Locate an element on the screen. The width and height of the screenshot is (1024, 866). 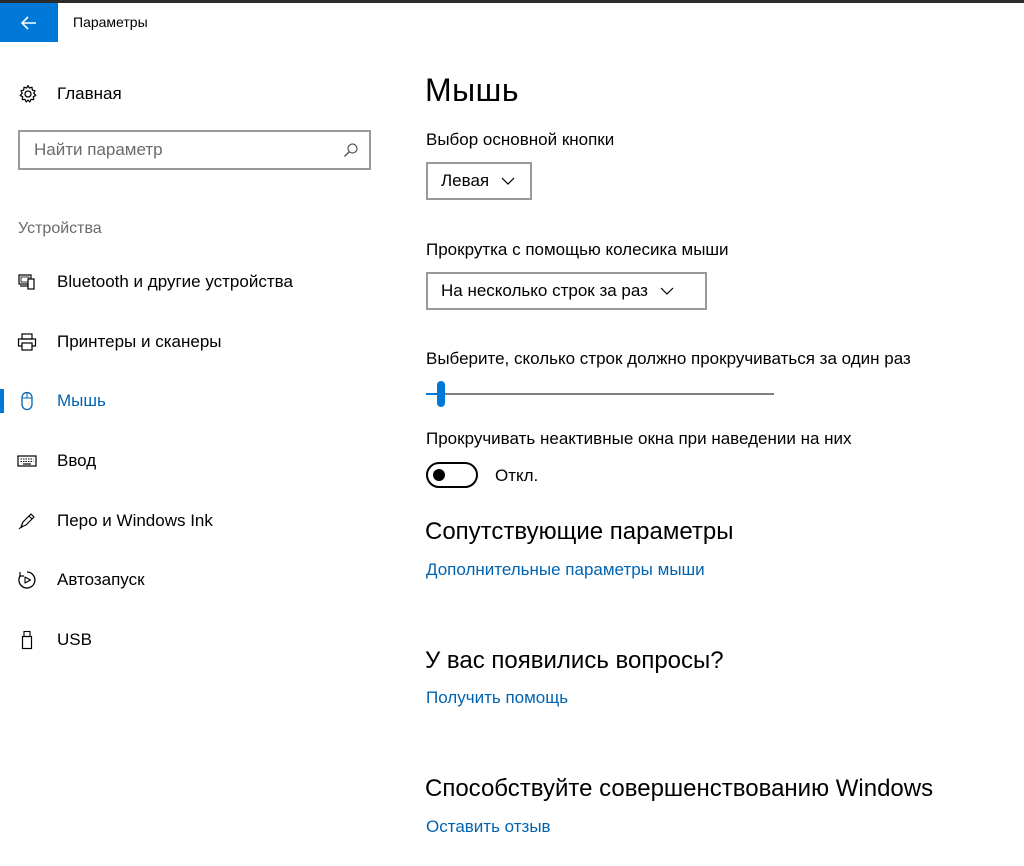
sidebar-item-bluetooth: Bluetooth и другие устройства is located at coordinates (195, 282).